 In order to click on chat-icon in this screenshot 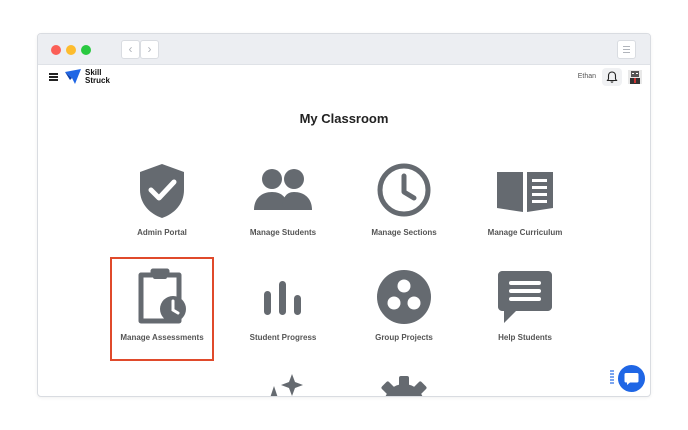, I will do `click(631, 379)`.